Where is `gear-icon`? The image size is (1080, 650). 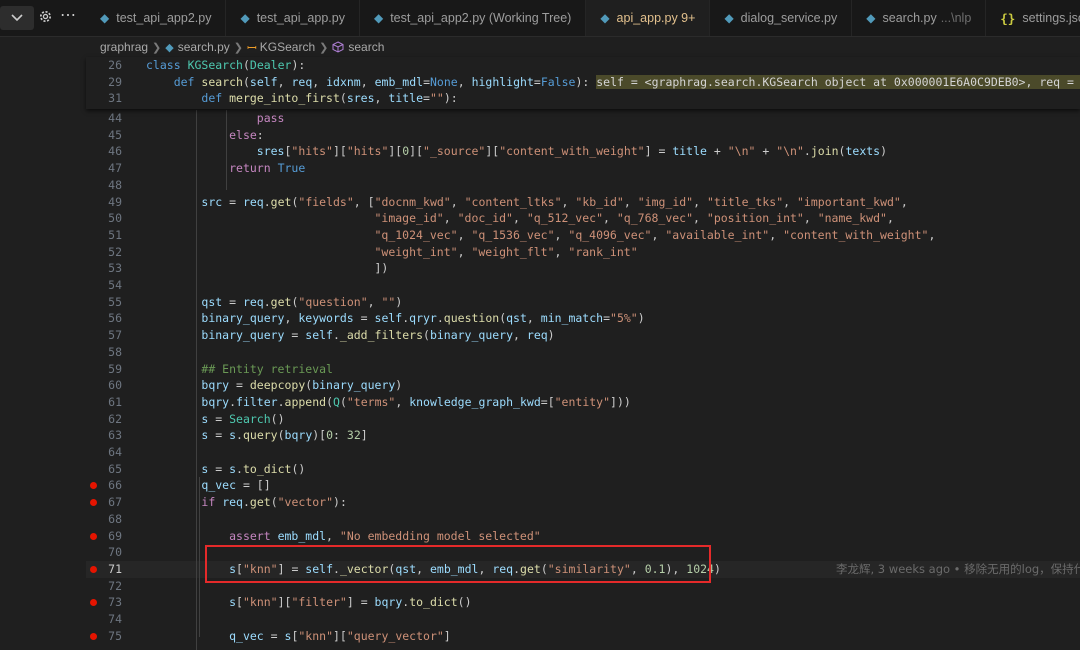 gear-icon is located at coordinates (45, 16).